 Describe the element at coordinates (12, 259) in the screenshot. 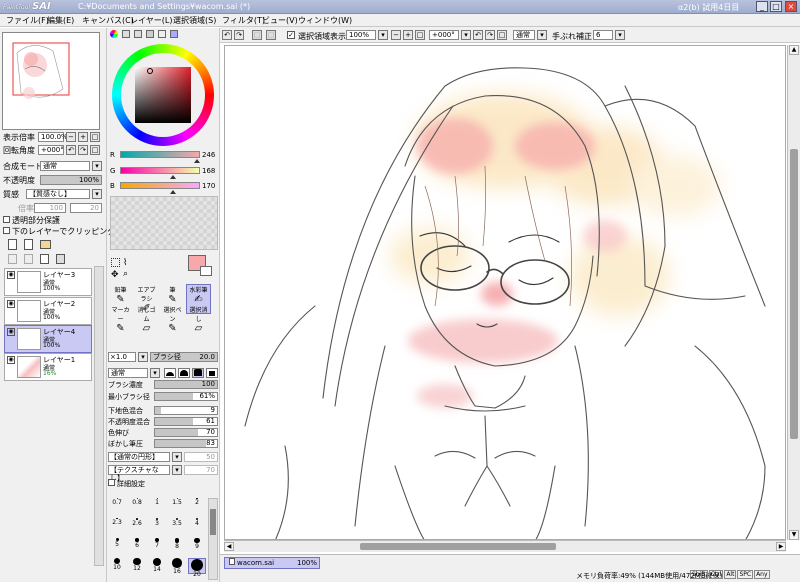

I see `transfer-down-icon` at that location.